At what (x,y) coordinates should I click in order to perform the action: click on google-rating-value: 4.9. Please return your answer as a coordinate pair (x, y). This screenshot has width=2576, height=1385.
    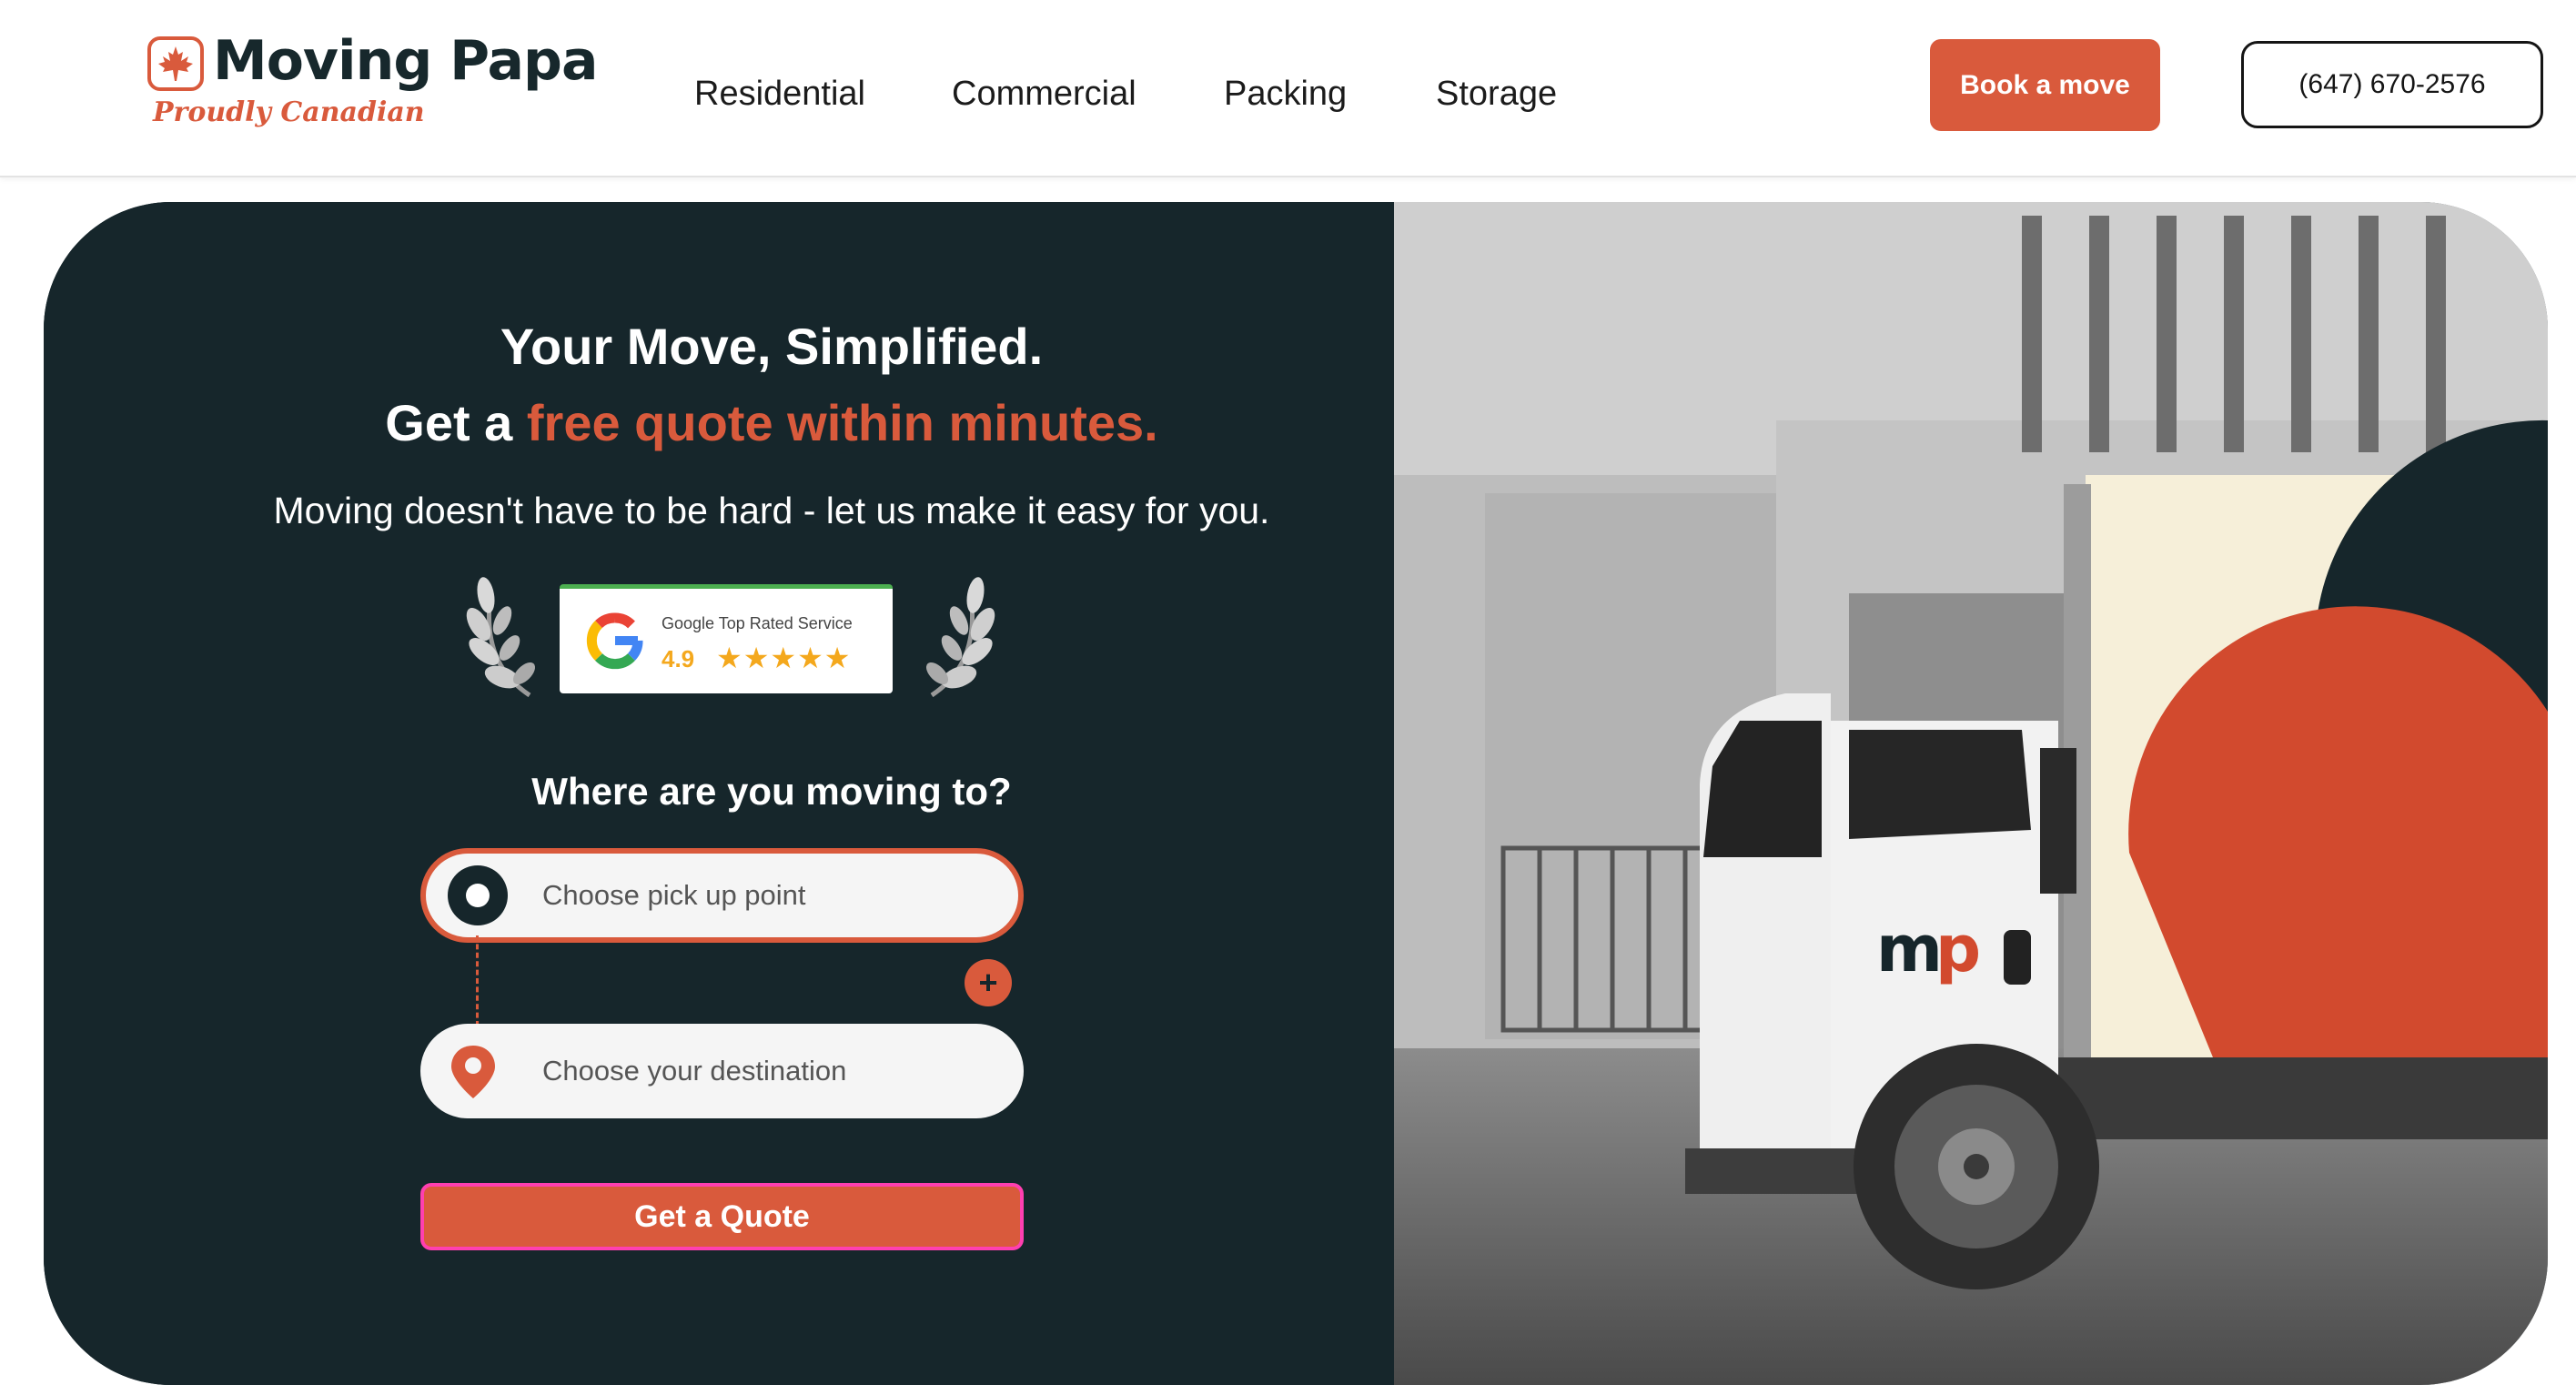
    Looking at the image, I should click on (678, 658).